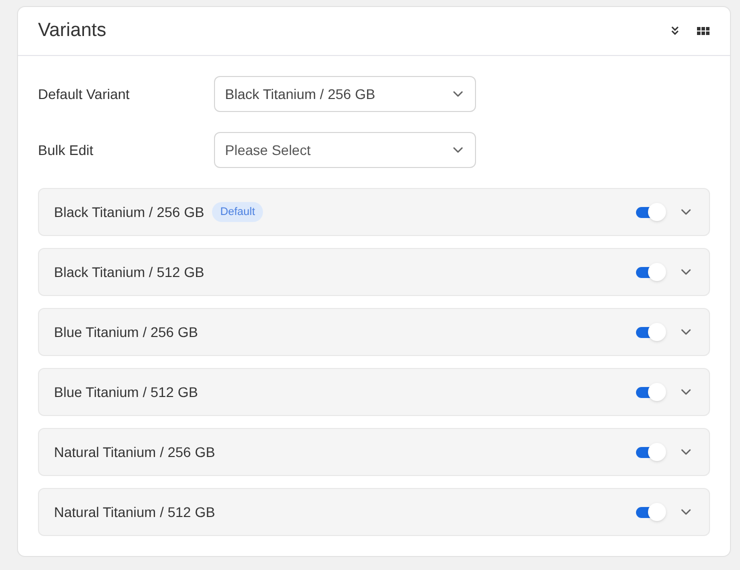 Image resolution: width=740 pixels, height=570 pixels. I want to click on variant-name: Blue Titanium / 256 GB, so click(126, 332).